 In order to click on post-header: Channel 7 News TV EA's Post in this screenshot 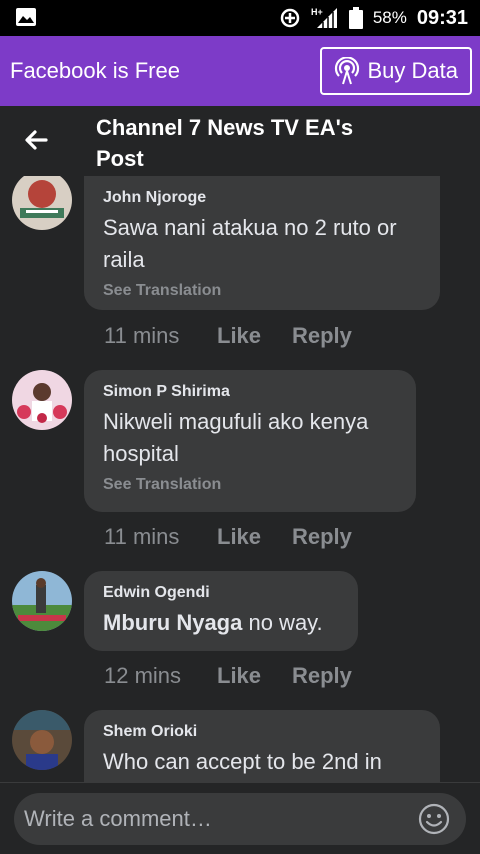, I will do `click(240, 141)`.